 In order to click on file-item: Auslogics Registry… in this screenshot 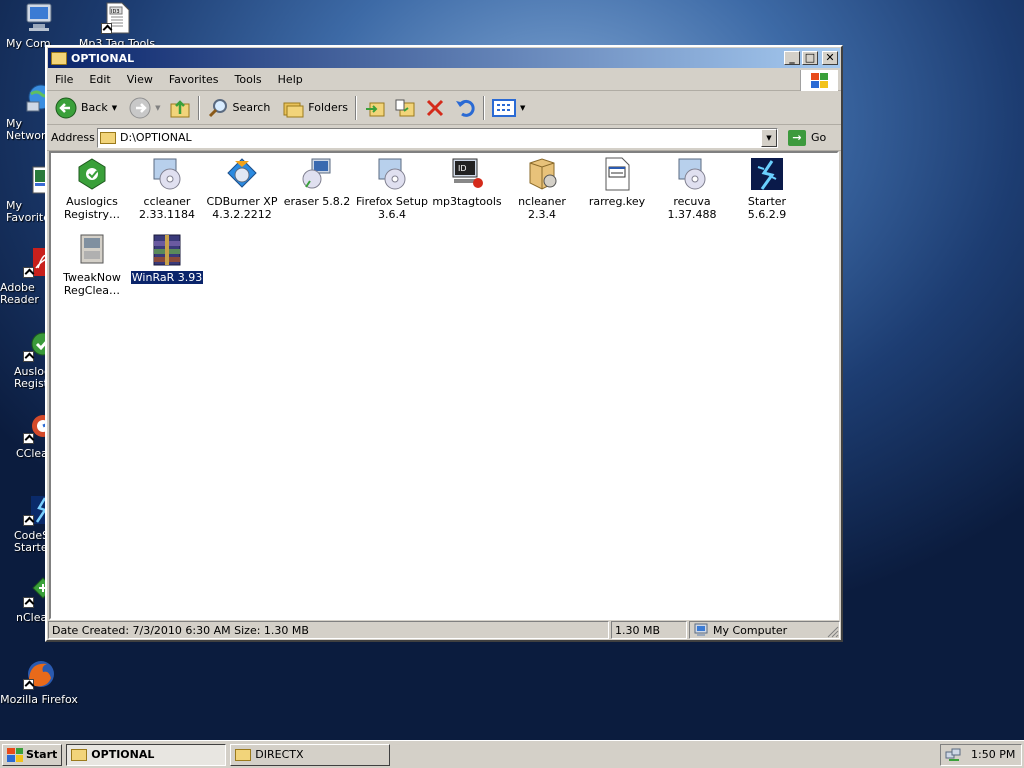, I will do `click(92, 189)`.